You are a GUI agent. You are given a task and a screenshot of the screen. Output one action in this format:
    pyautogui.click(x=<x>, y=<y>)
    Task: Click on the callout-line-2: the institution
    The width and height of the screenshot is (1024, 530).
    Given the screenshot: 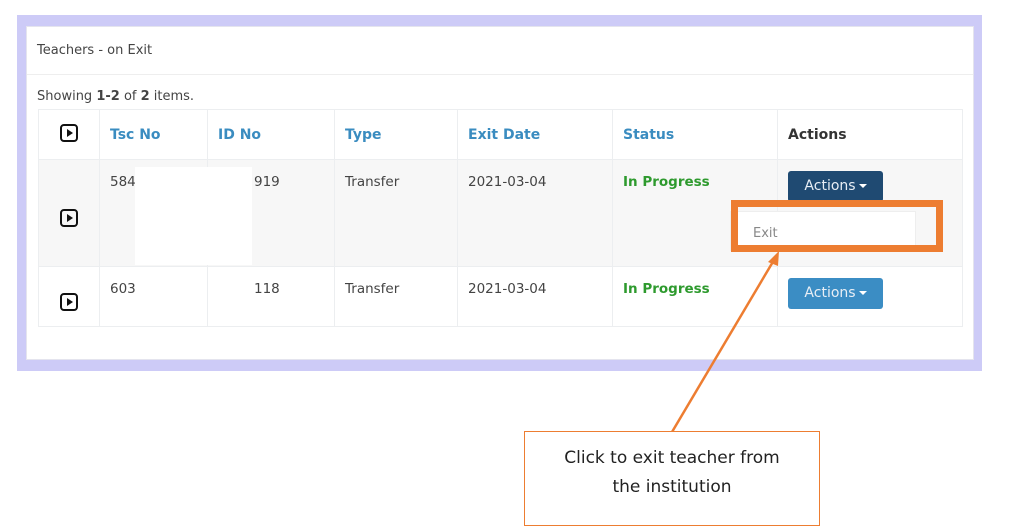 What is the action you would take?
    pyautogui.click(x=672, y=487)
    